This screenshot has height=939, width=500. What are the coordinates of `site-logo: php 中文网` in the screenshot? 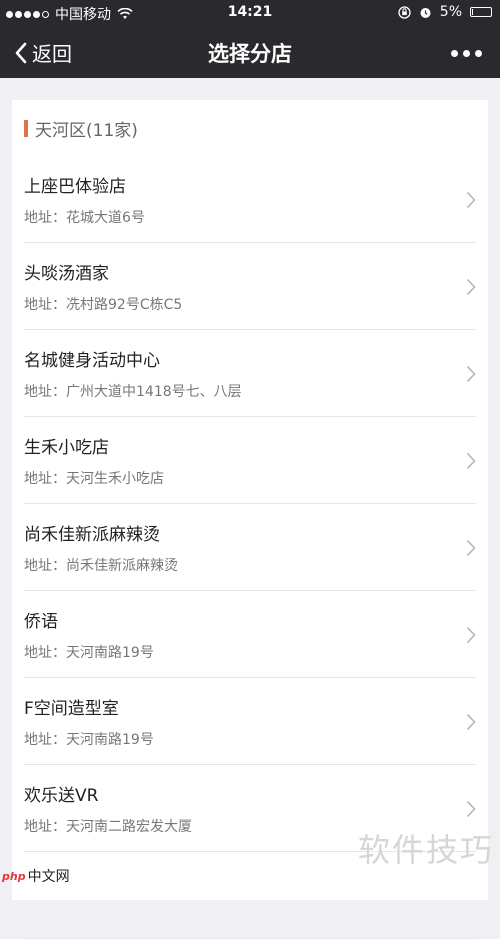 It's located at (36, 876).